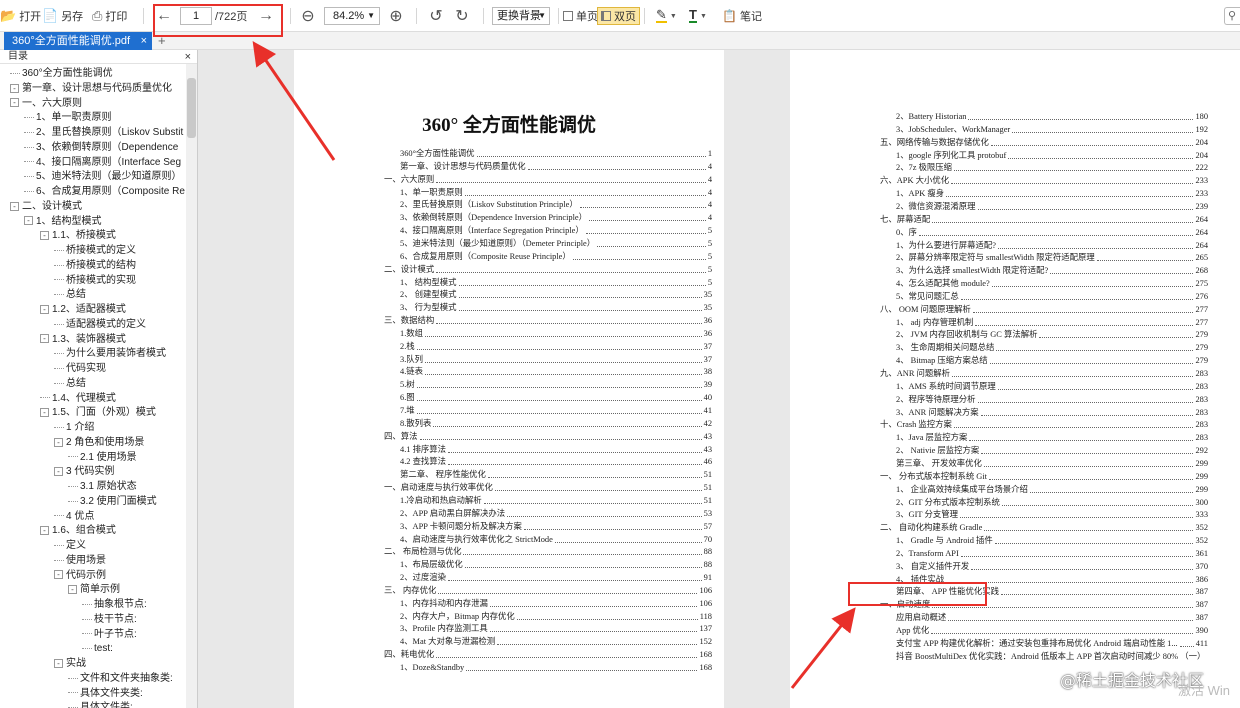 This screenshot has width=1240, height=708. Describe the element at coordinates (294, 101) in the screenshot. I see `arrow-to-page-nav` at that location.